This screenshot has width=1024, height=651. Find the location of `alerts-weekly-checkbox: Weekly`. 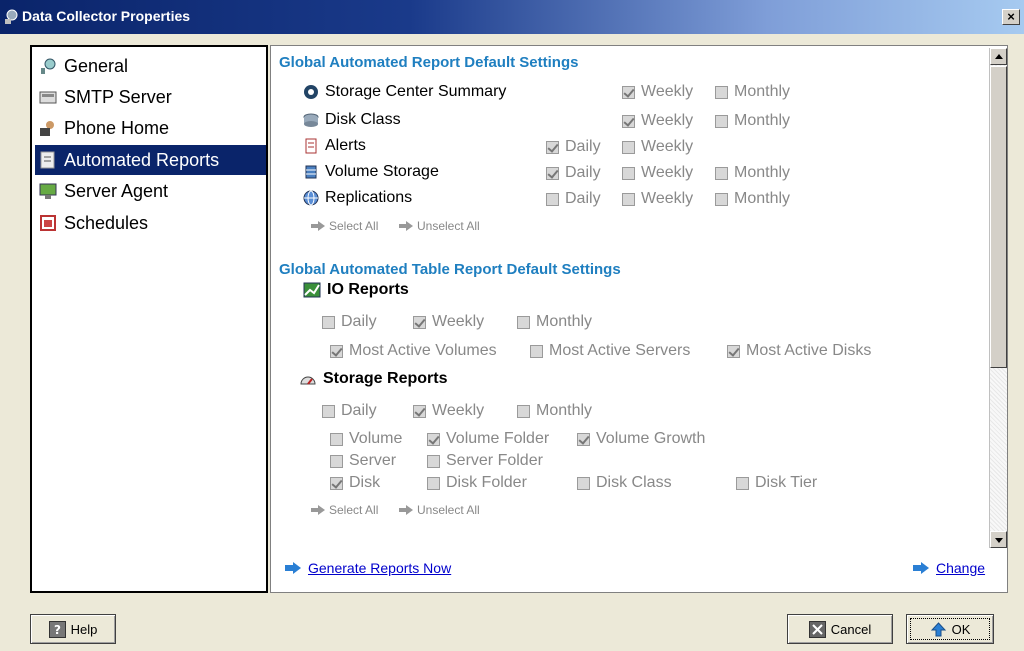

alerts-weekly-checkbox: Weekly is located at coordinates (657, 147).